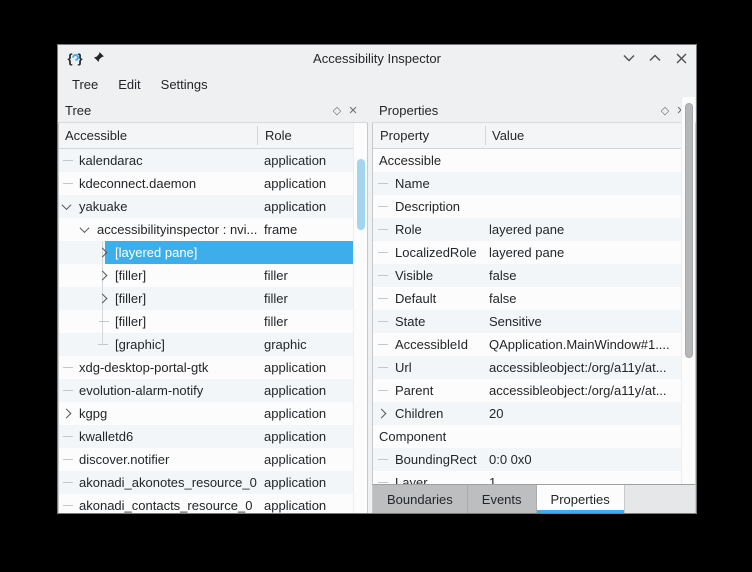 Image resolution: width=752 pixels, height=572 pixels. Describe the element at coordinates (213, 459) in the screenshot. I see `tree-row: discover.notifier application` at that location.